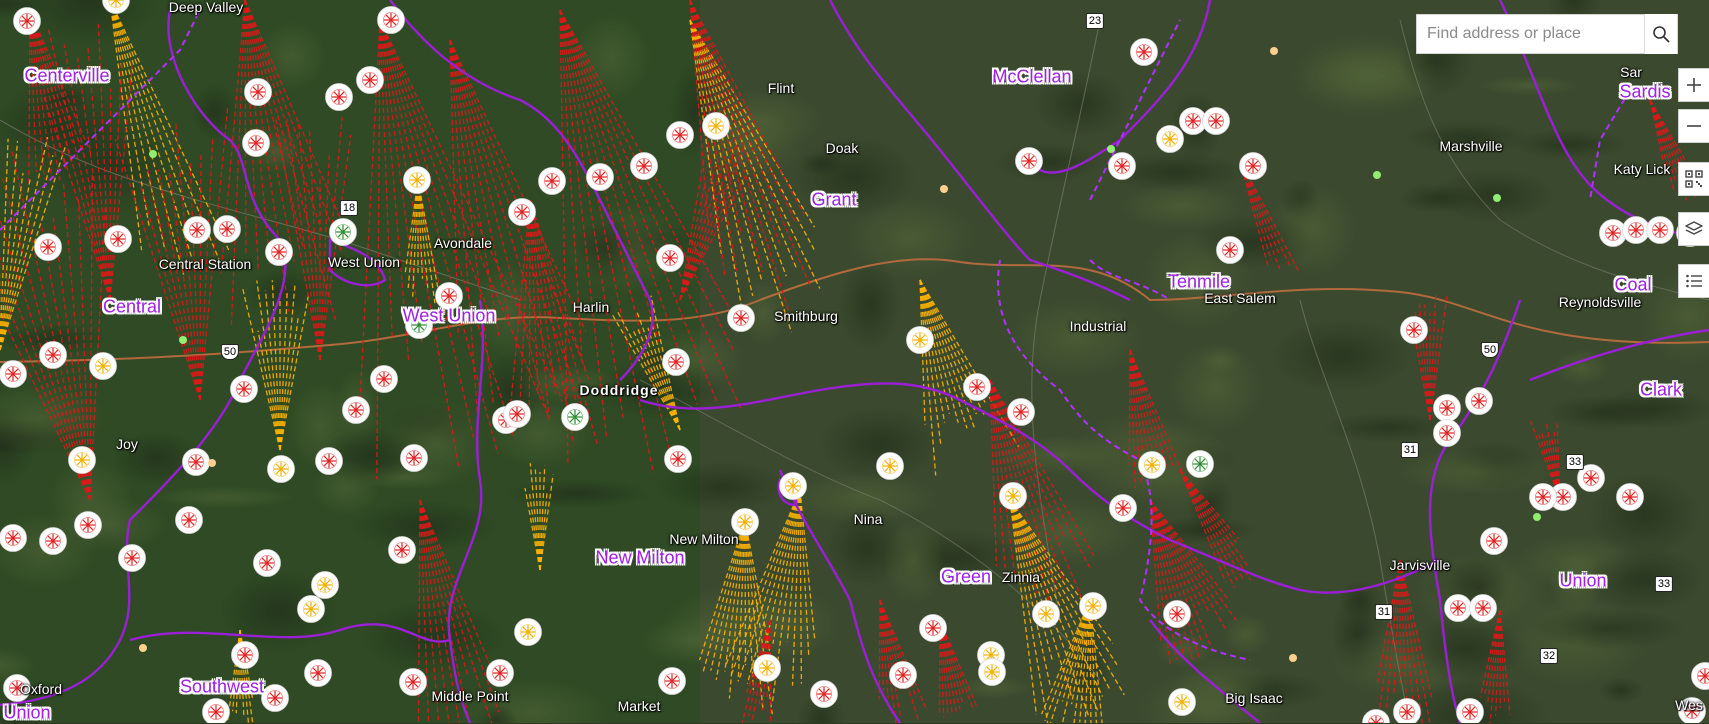 The image size is (1709, 724). Describe the element at coordinates (1693, 179) in the screenshot. I see `qr-code-button` at that location.